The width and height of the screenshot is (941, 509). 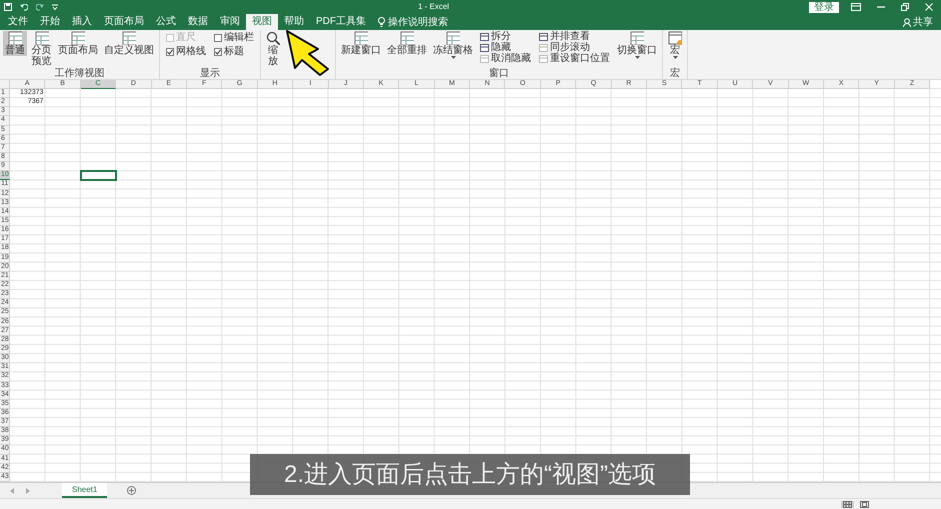 I want to click on ribbon-tab: 审阅, so click(x=230, y=22).